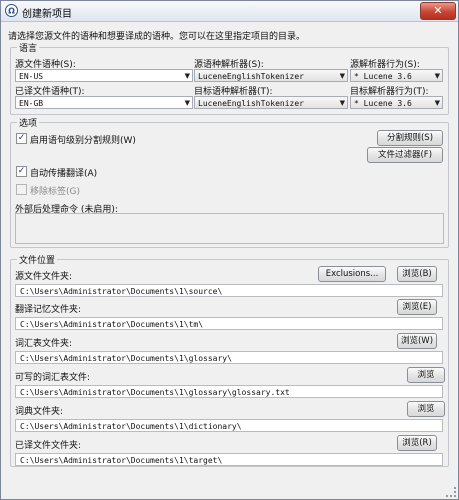  I want to click on auto-propagate-label: 自动传播翻译(A), so click(64, 174).